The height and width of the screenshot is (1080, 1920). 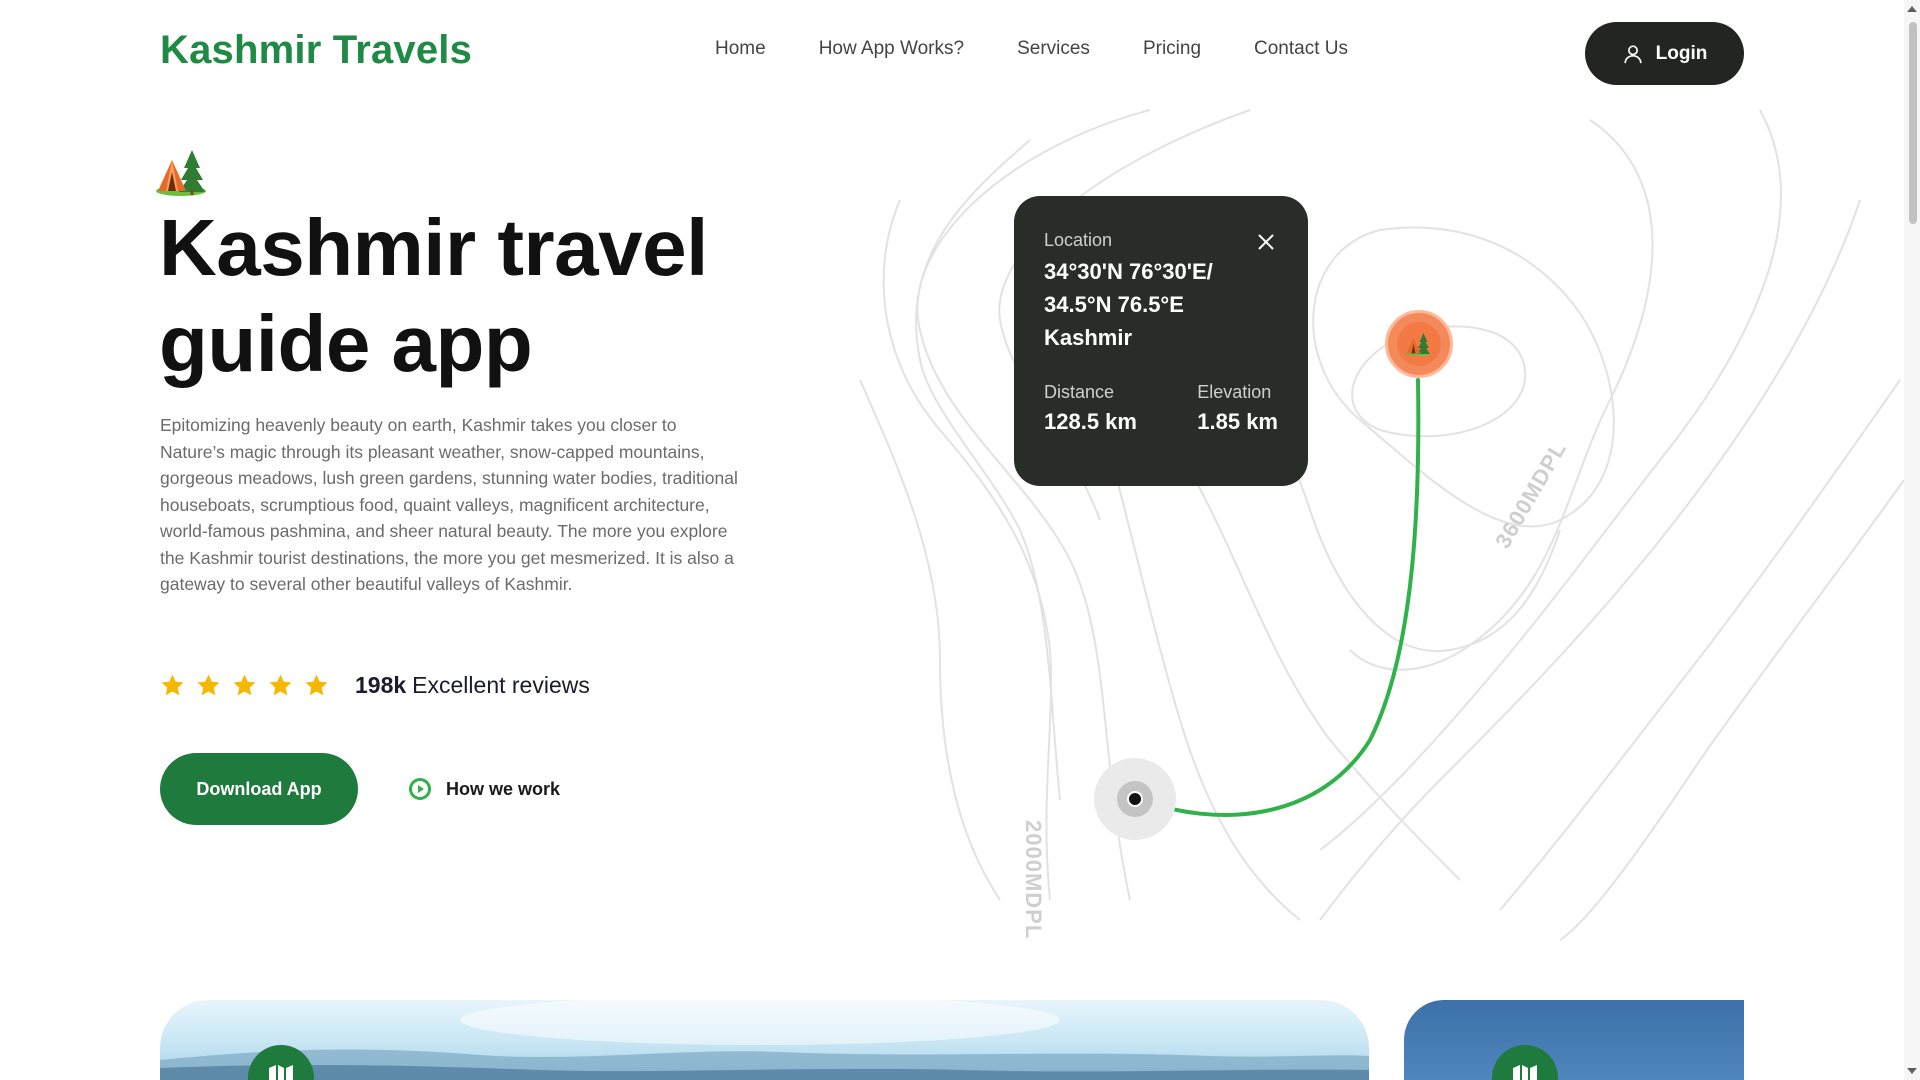 I want to click on destination-pin, so click(x=1419, y=344).